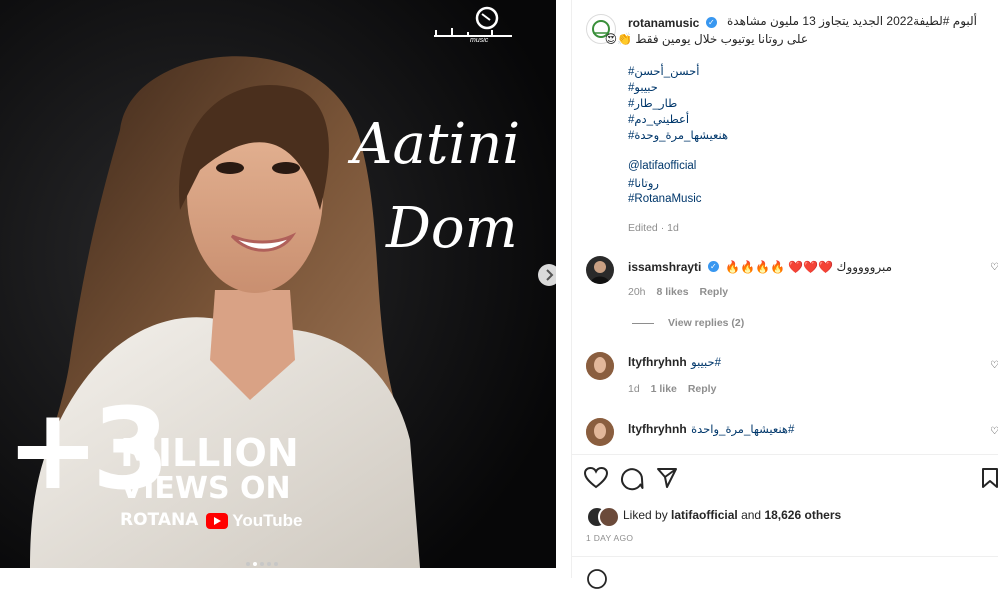 The height and width of the screenshot is (590, 998). I want to click on likes-count: 18,626 others, so click(802, 515).